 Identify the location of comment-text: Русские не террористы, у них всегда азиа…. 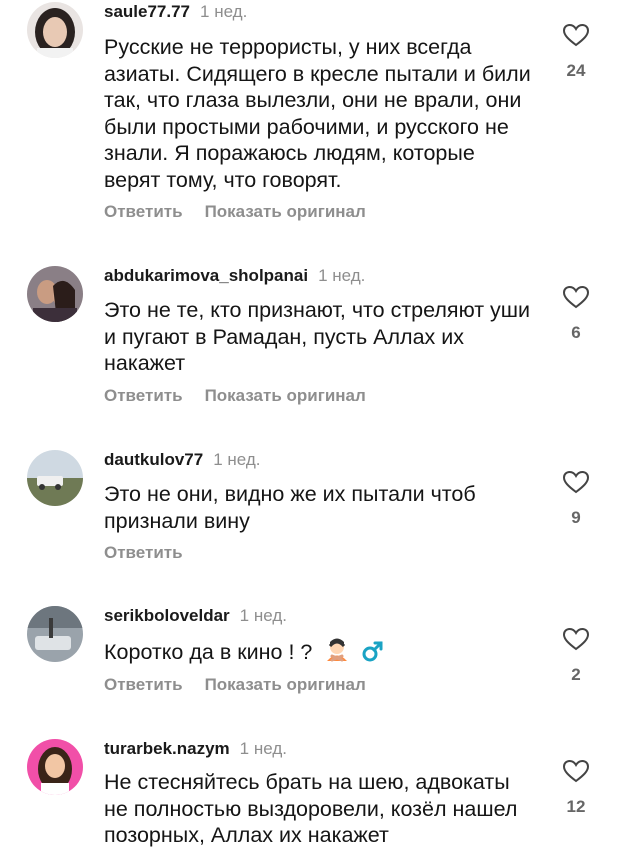
(317, 113).